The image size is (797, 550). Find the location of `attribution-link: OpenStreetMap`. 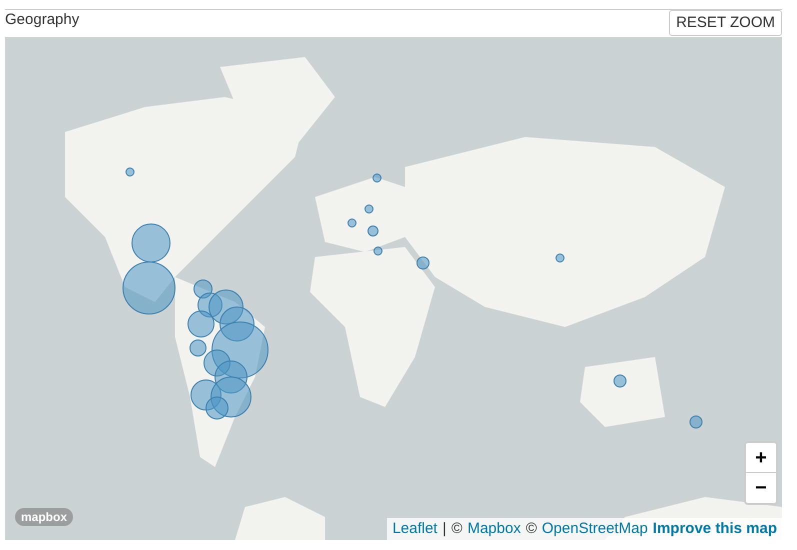

attribution-link: OpenStreetMap is located at coordinates (595, 529).